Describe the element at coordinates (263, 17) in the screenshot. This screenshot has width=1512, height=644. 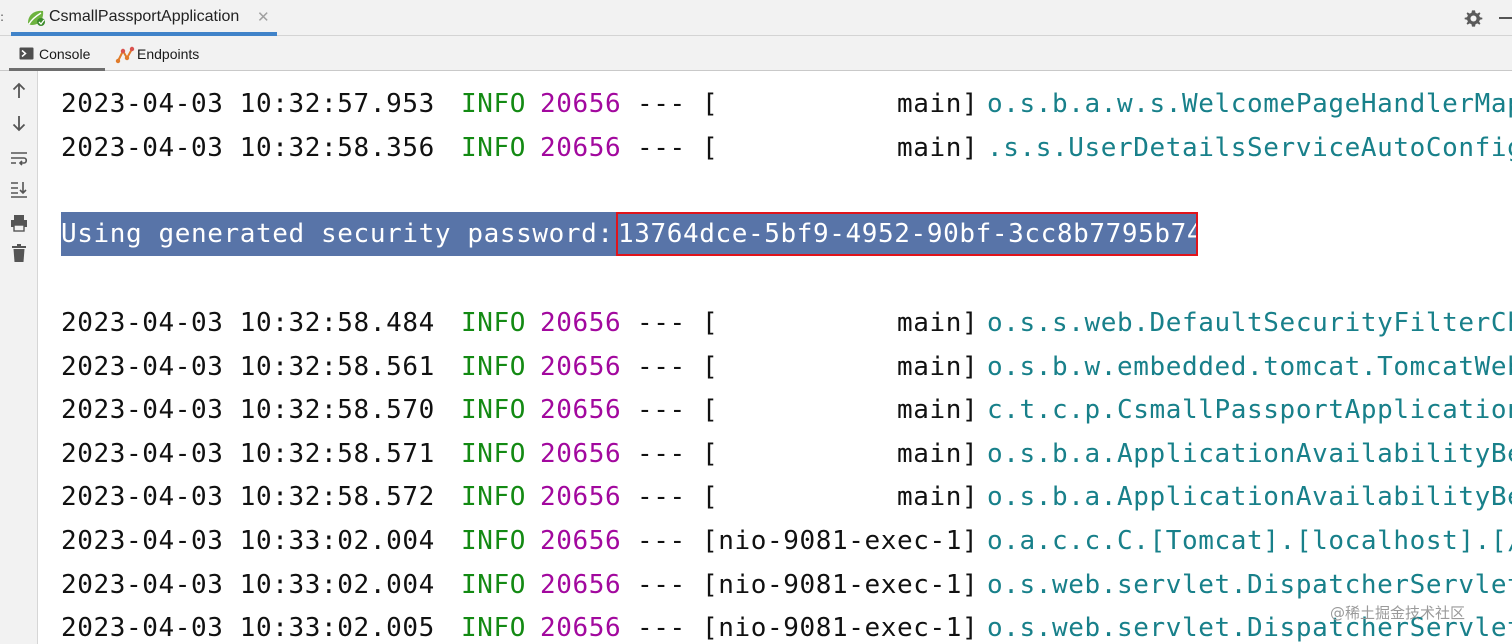
I see `close-icon: ✕` at that location.